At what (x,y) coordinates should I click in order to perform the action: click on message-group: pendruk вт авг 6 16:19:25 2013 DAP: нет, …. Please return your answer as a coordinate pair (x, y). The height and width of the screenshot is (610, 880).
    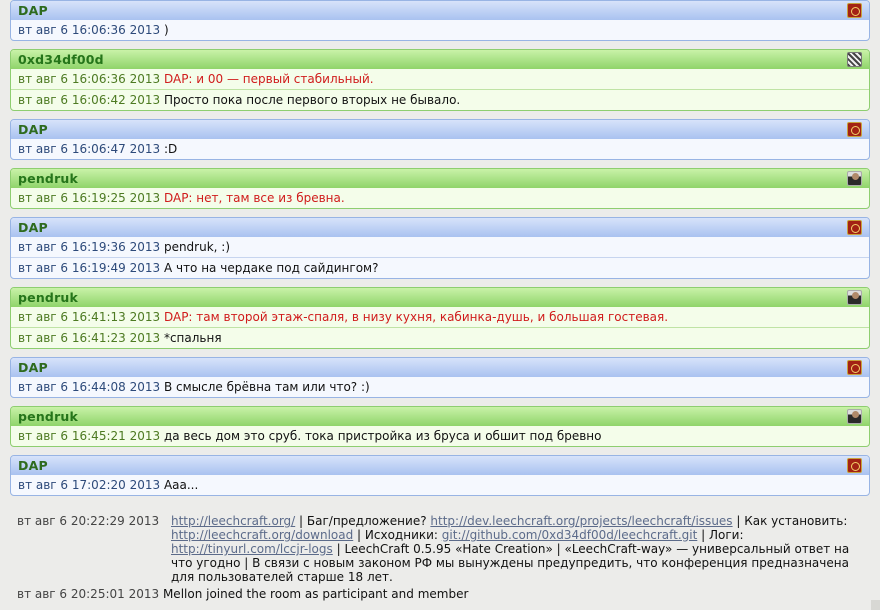
    Looking at the image, I should click on (440, 188).